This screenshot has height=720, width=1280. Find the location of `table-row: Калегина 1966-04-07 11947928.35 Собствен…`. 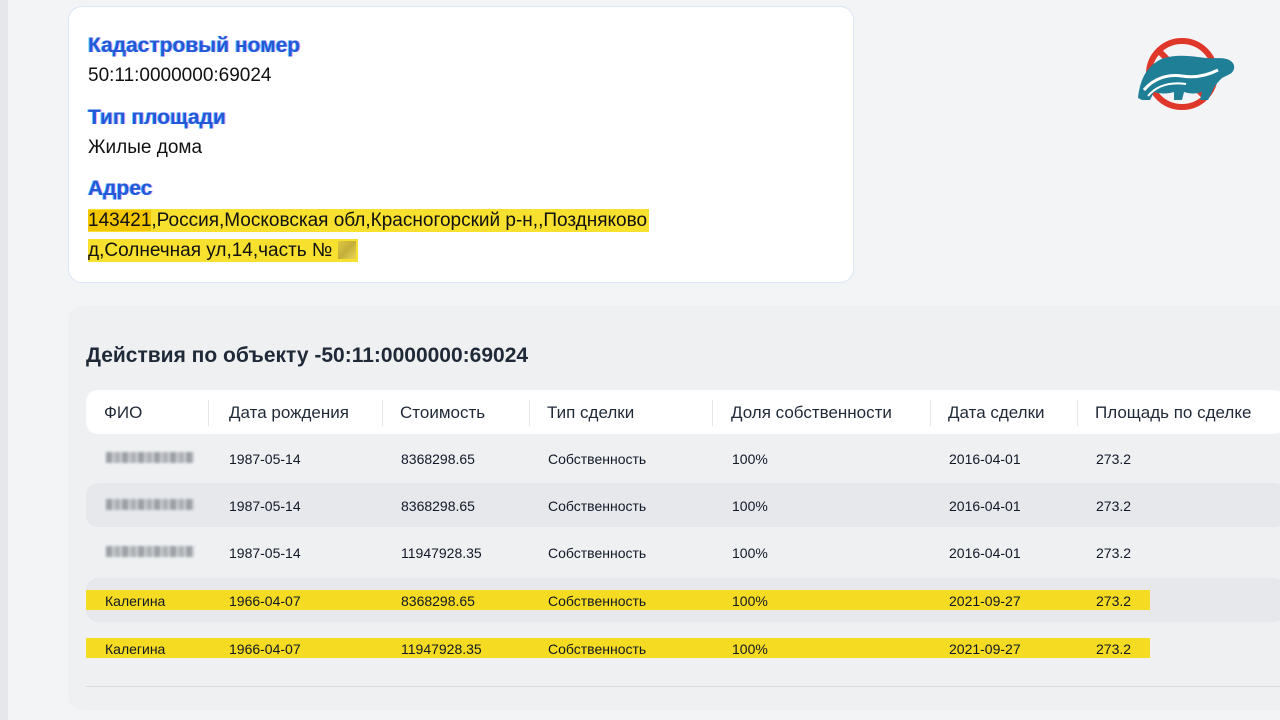

table-row: Калегина 1966-04-07 11947928.35 Собствен… is located at coordinates (683, 648).